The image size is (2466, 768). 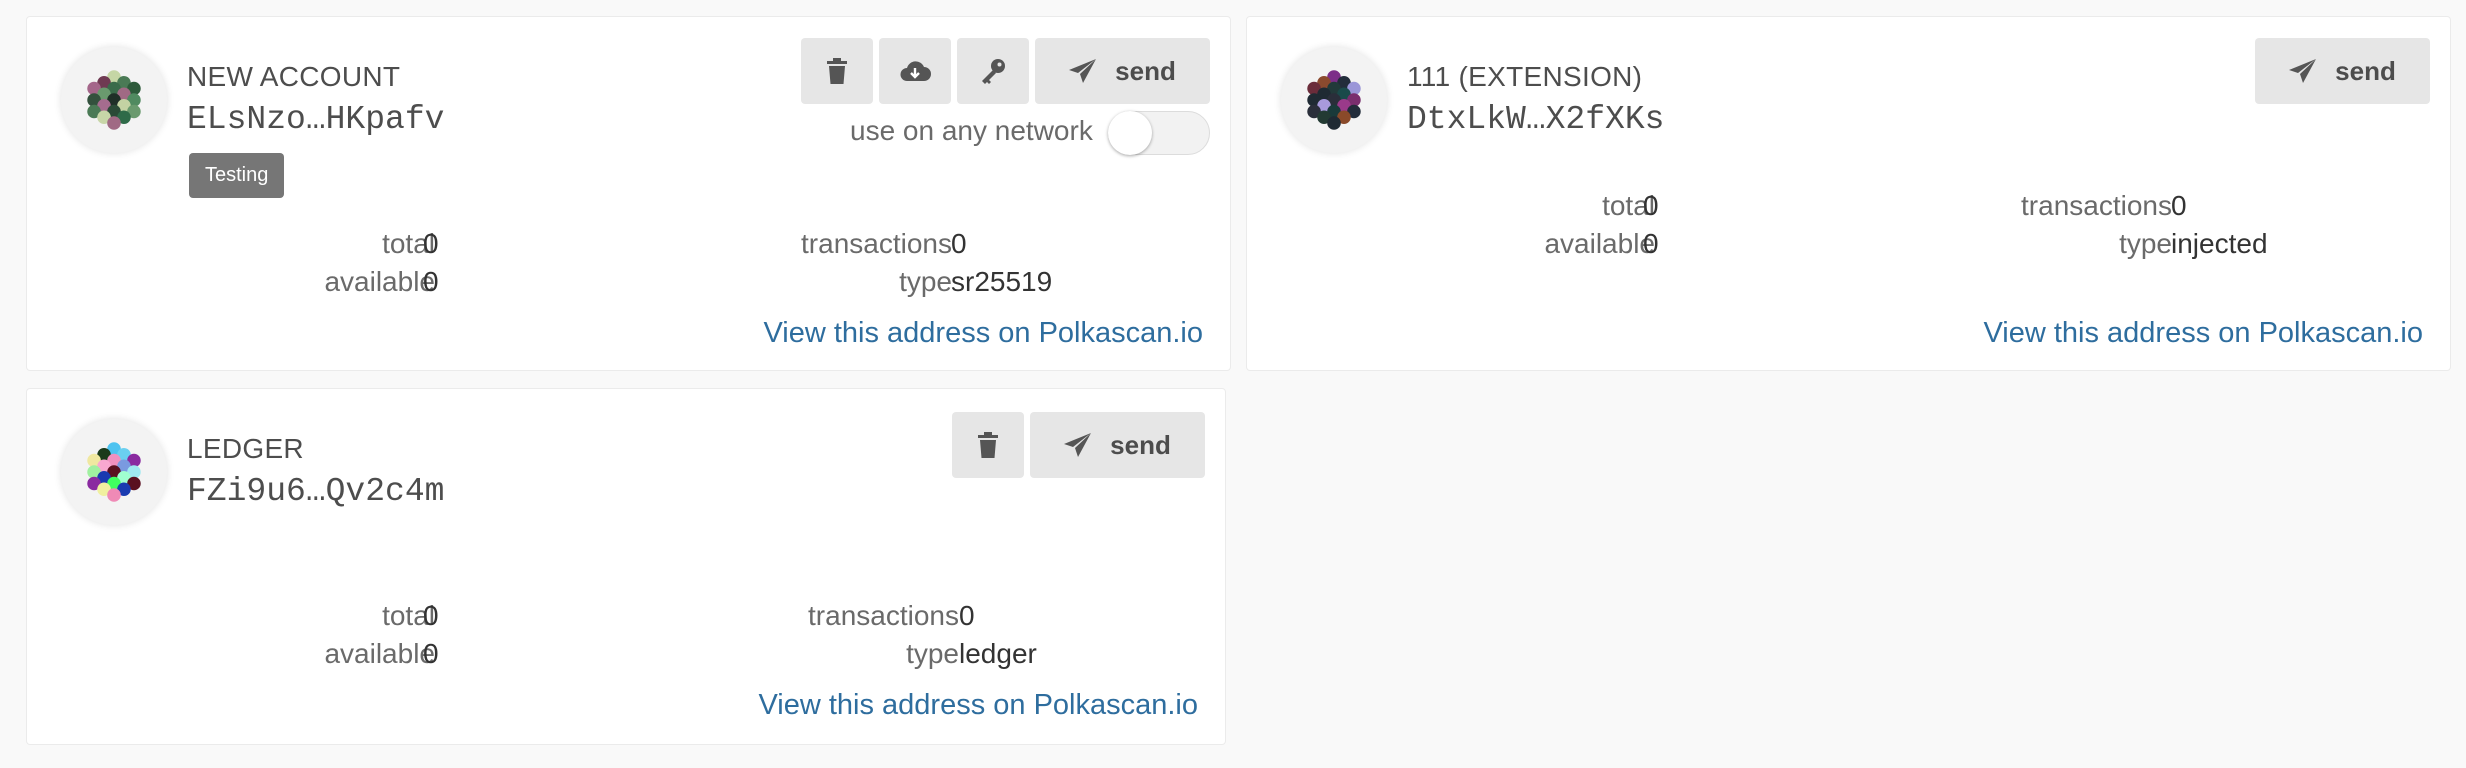 I want to click on backup-account-button, so click(x=915, y=71).